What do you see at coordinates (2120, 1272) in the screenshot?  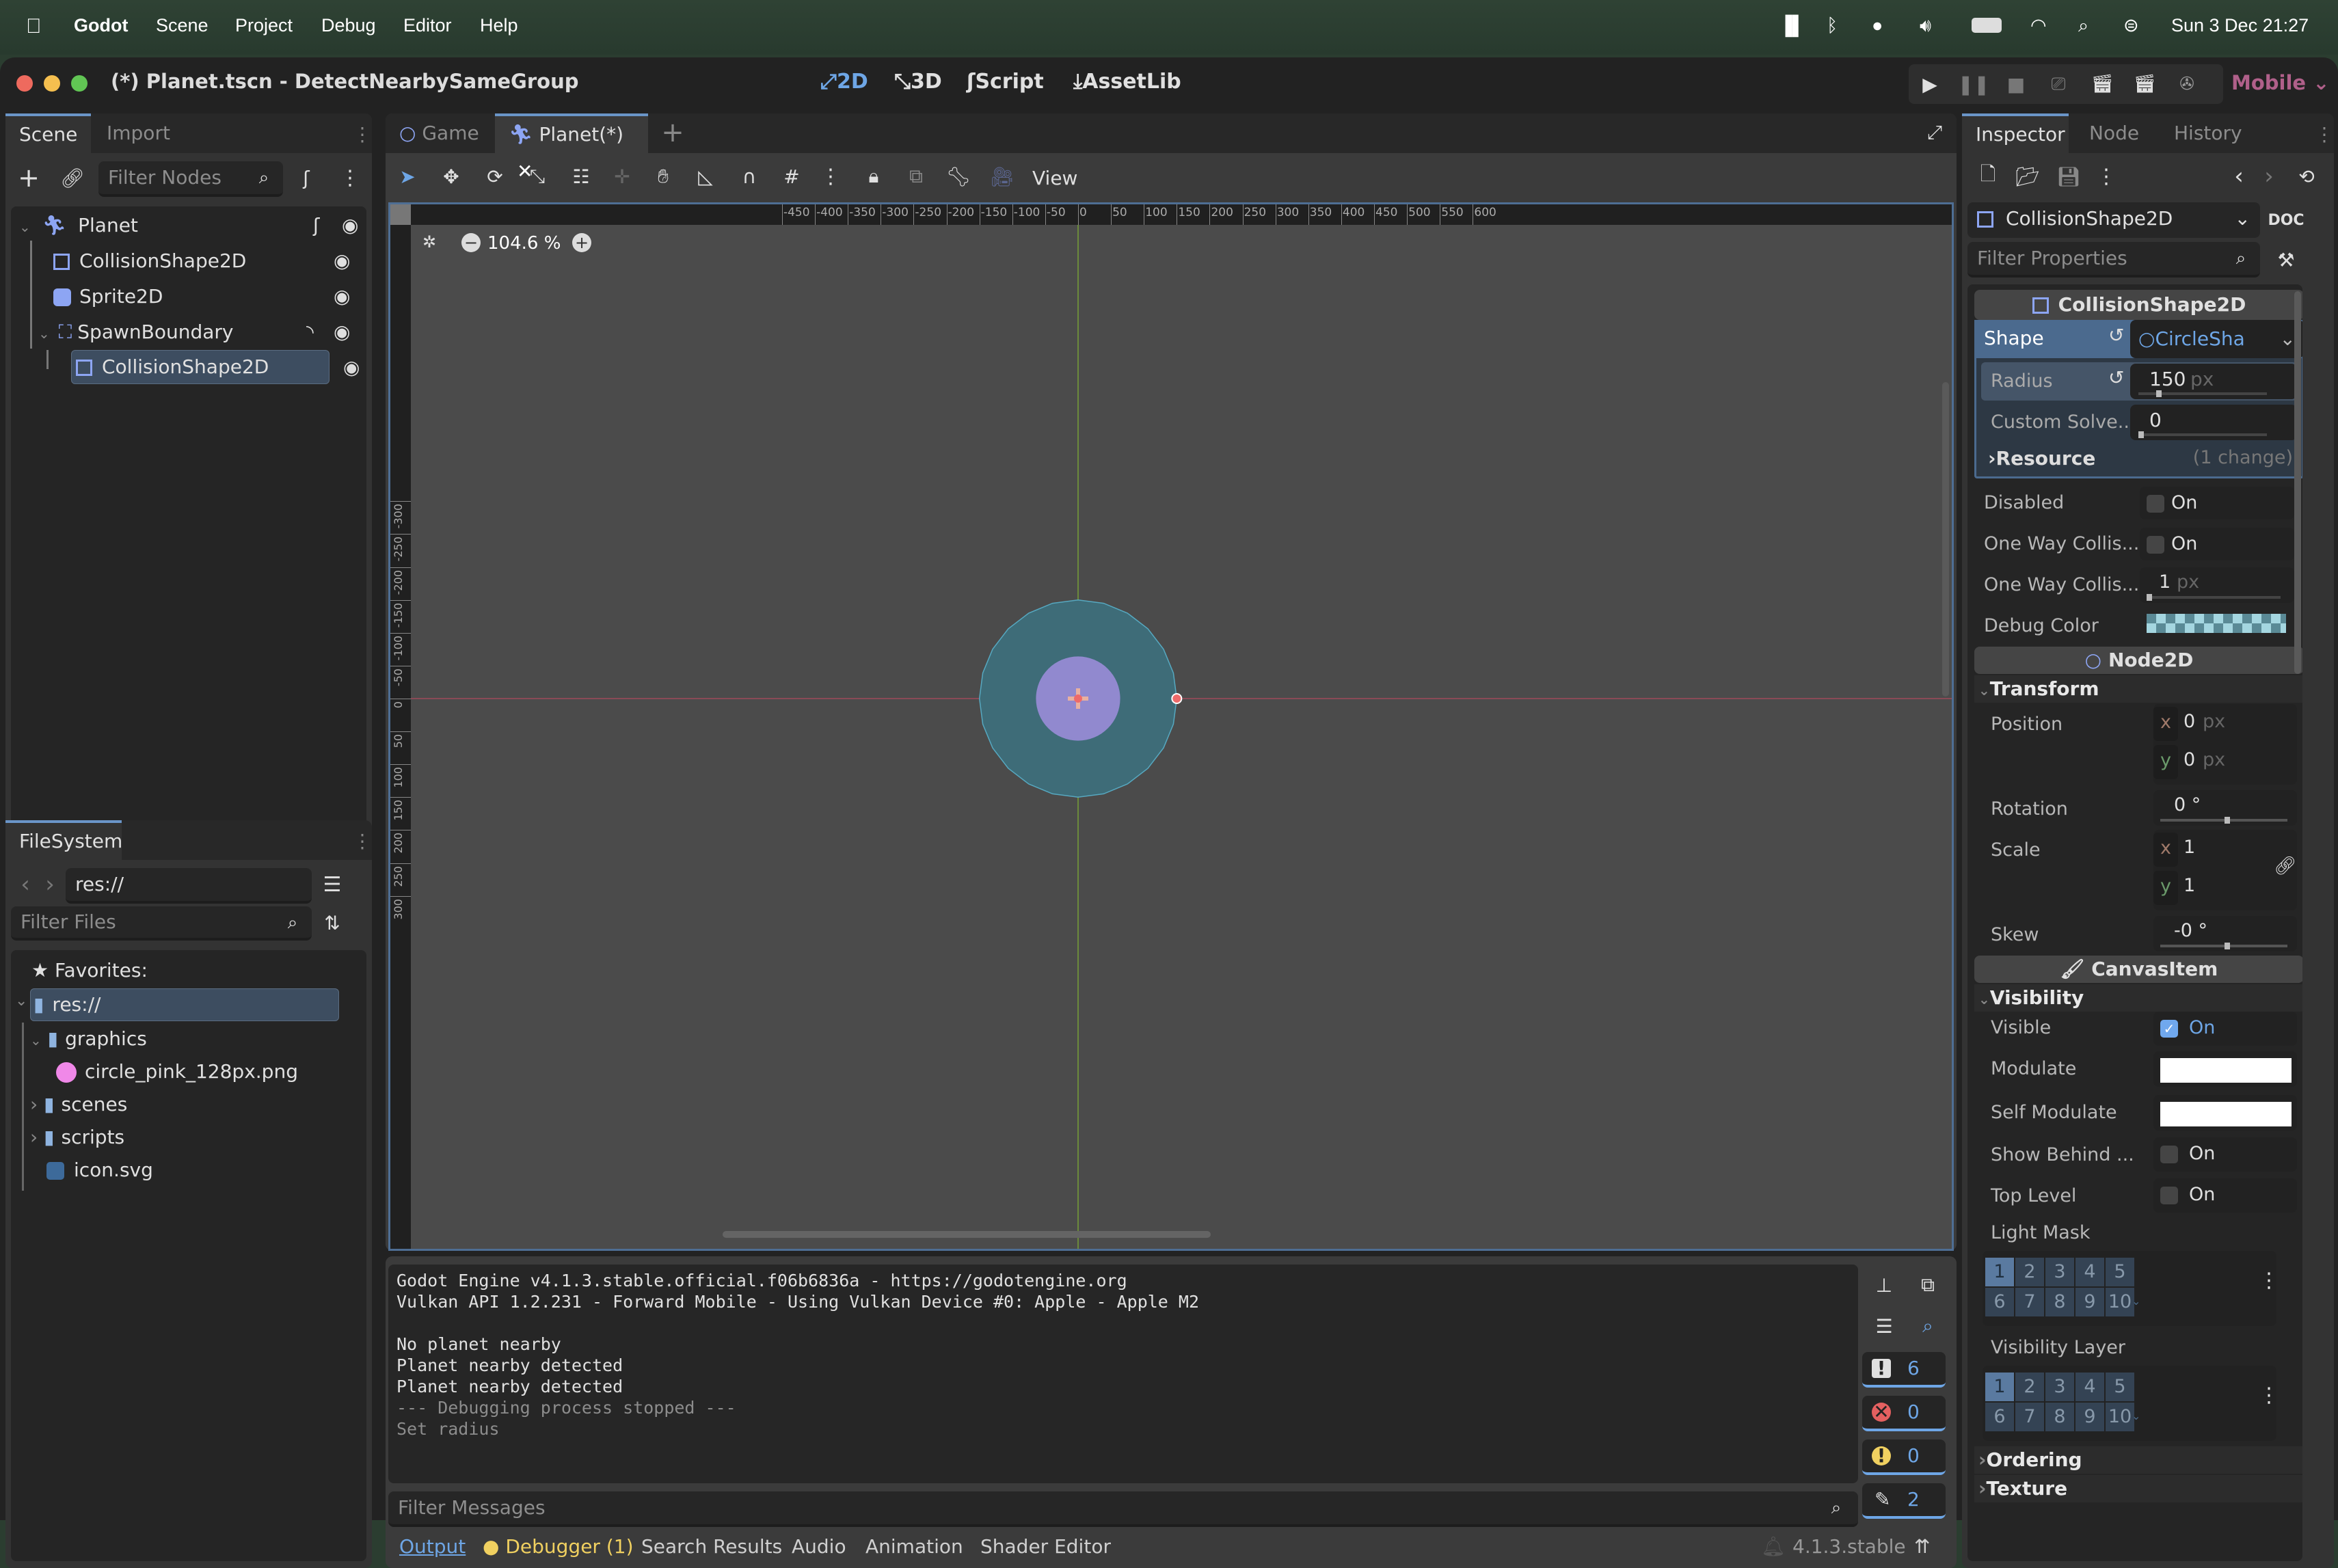 I see `layer-bit-5: 5` at bounding box center [2120, 1272].